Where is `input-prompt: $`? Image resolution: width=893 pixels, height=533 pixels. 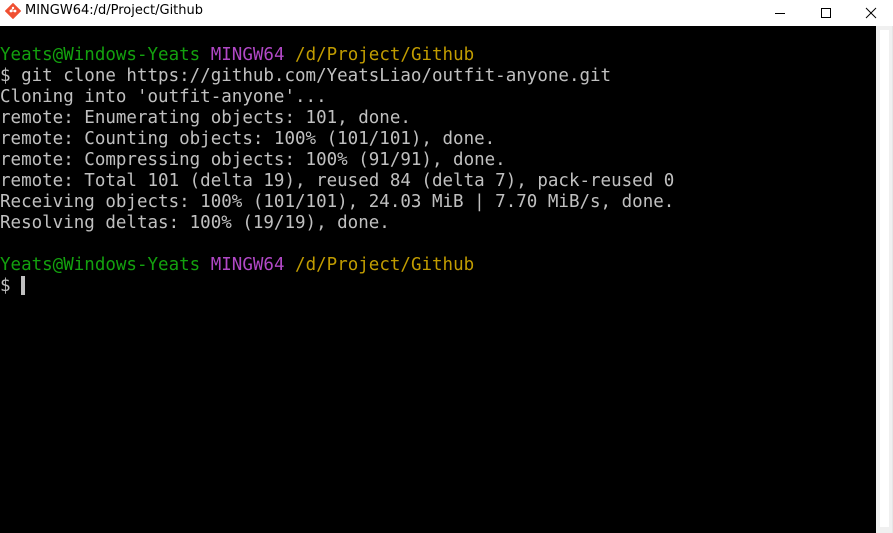
input-prompt: $ is located at coordinates (11, 286).